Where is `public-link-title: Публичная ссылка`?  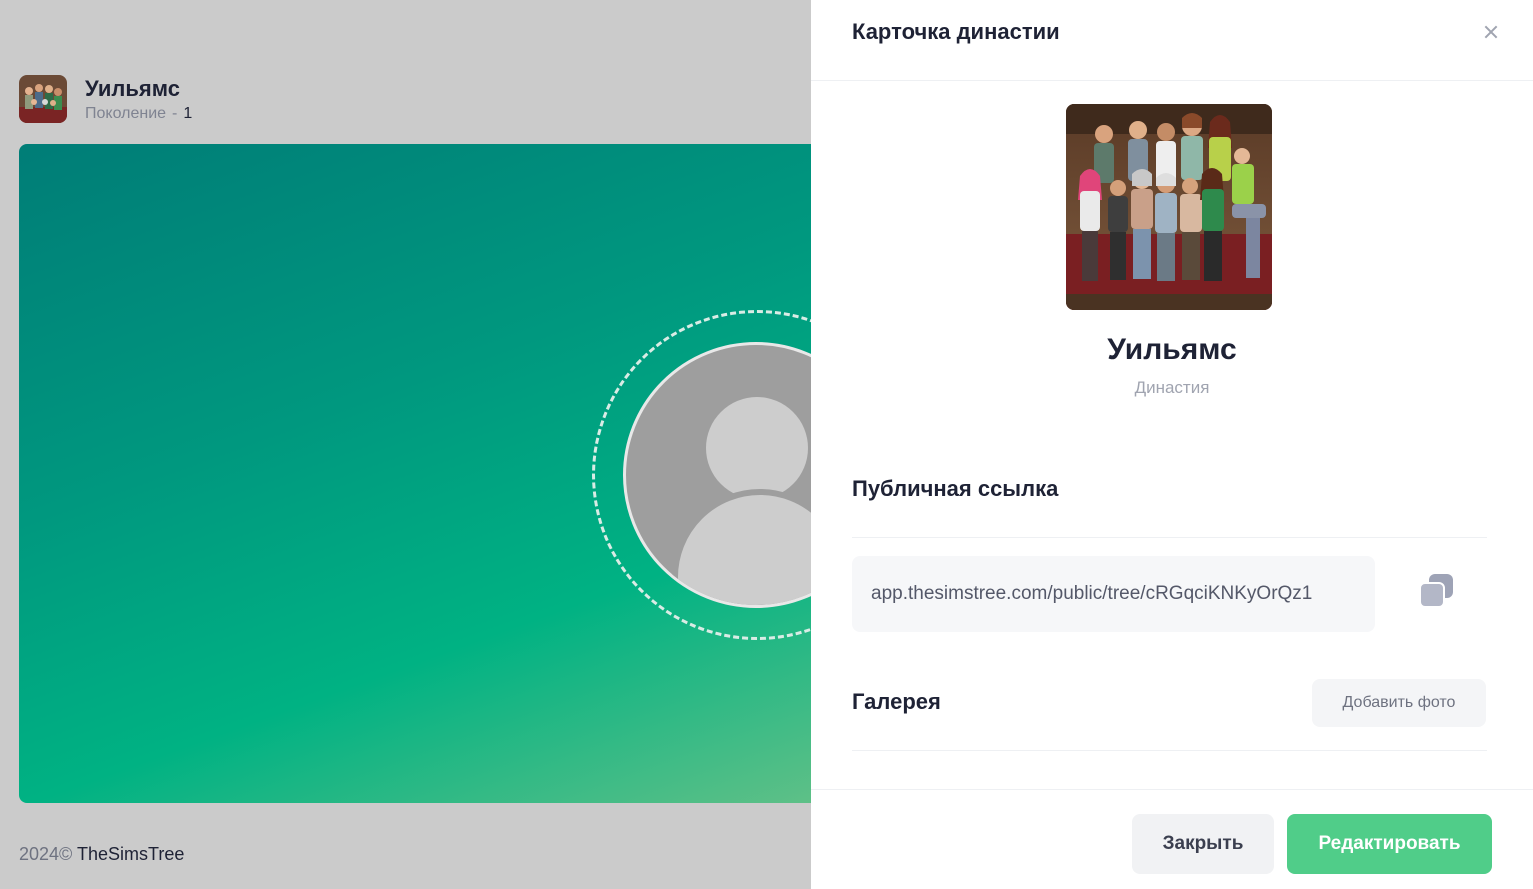
public-link-title: Публичная ссылка is located at coordinates (955, 488).